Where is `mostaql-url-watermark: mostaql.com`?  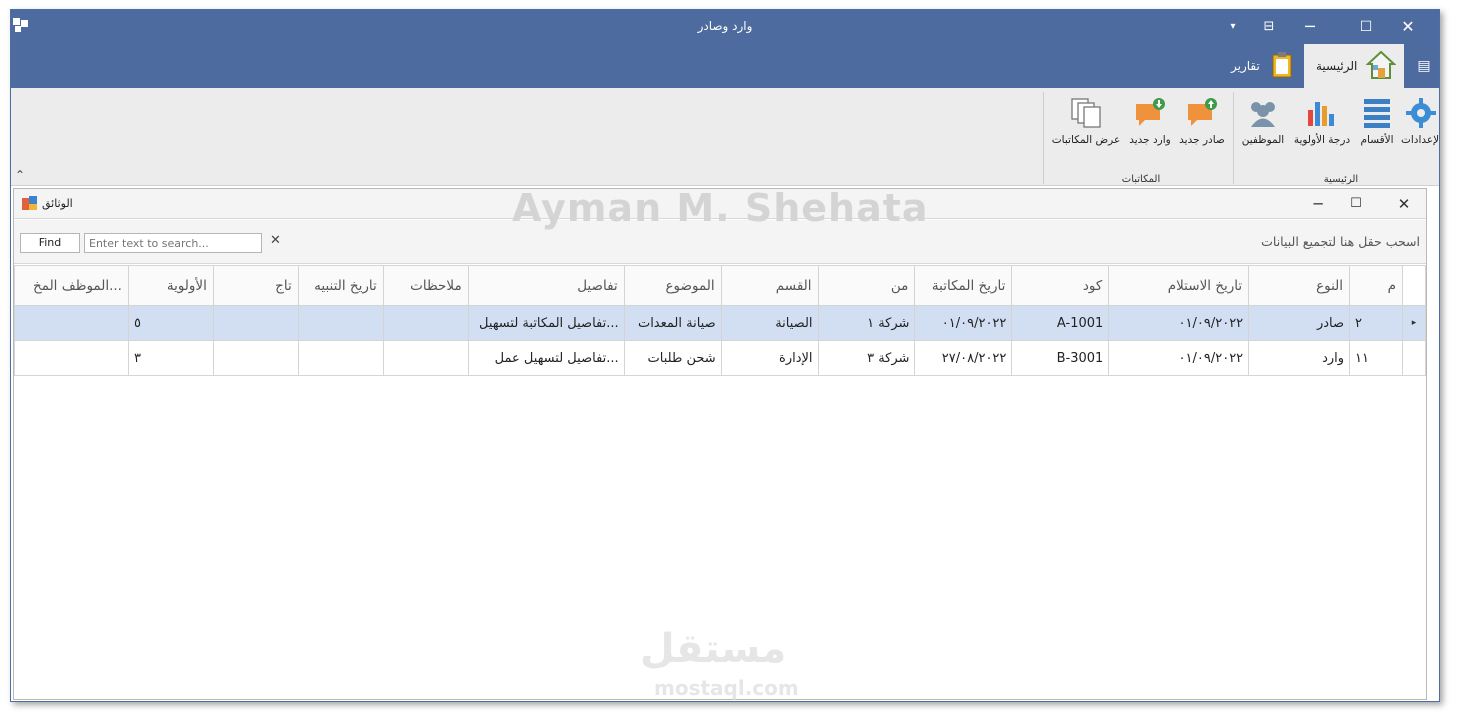
mostaql-url-watermark: mostaql.com is located at coordinates (726, 688).